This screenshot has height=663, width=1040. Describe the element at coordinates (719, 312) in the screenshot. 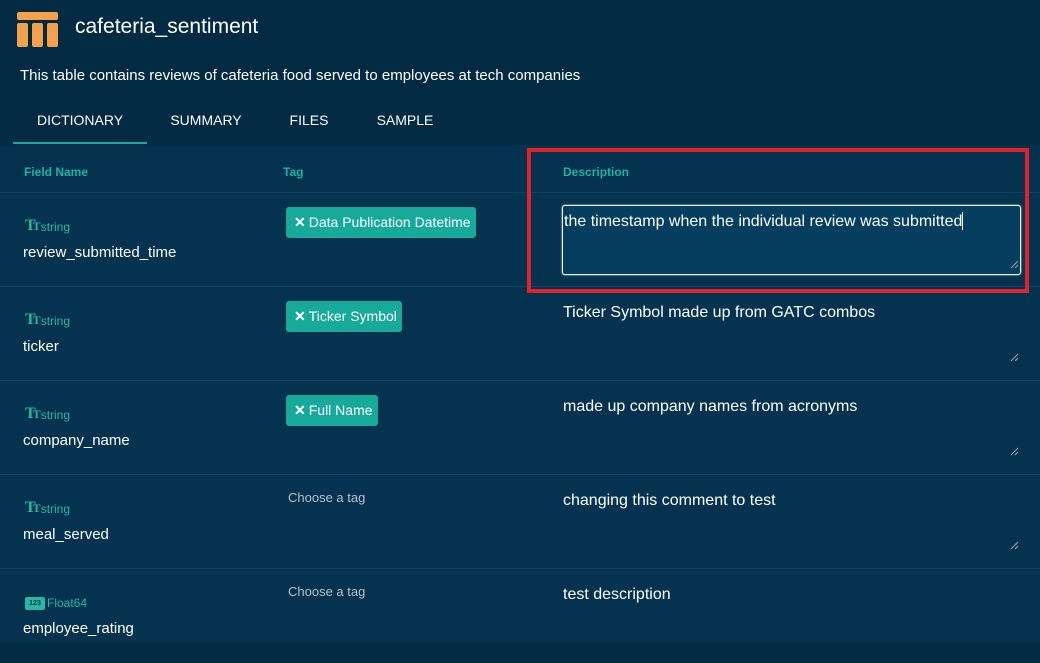

I see `description-text: Ticker Symbol made up from GATC combos` at that location.